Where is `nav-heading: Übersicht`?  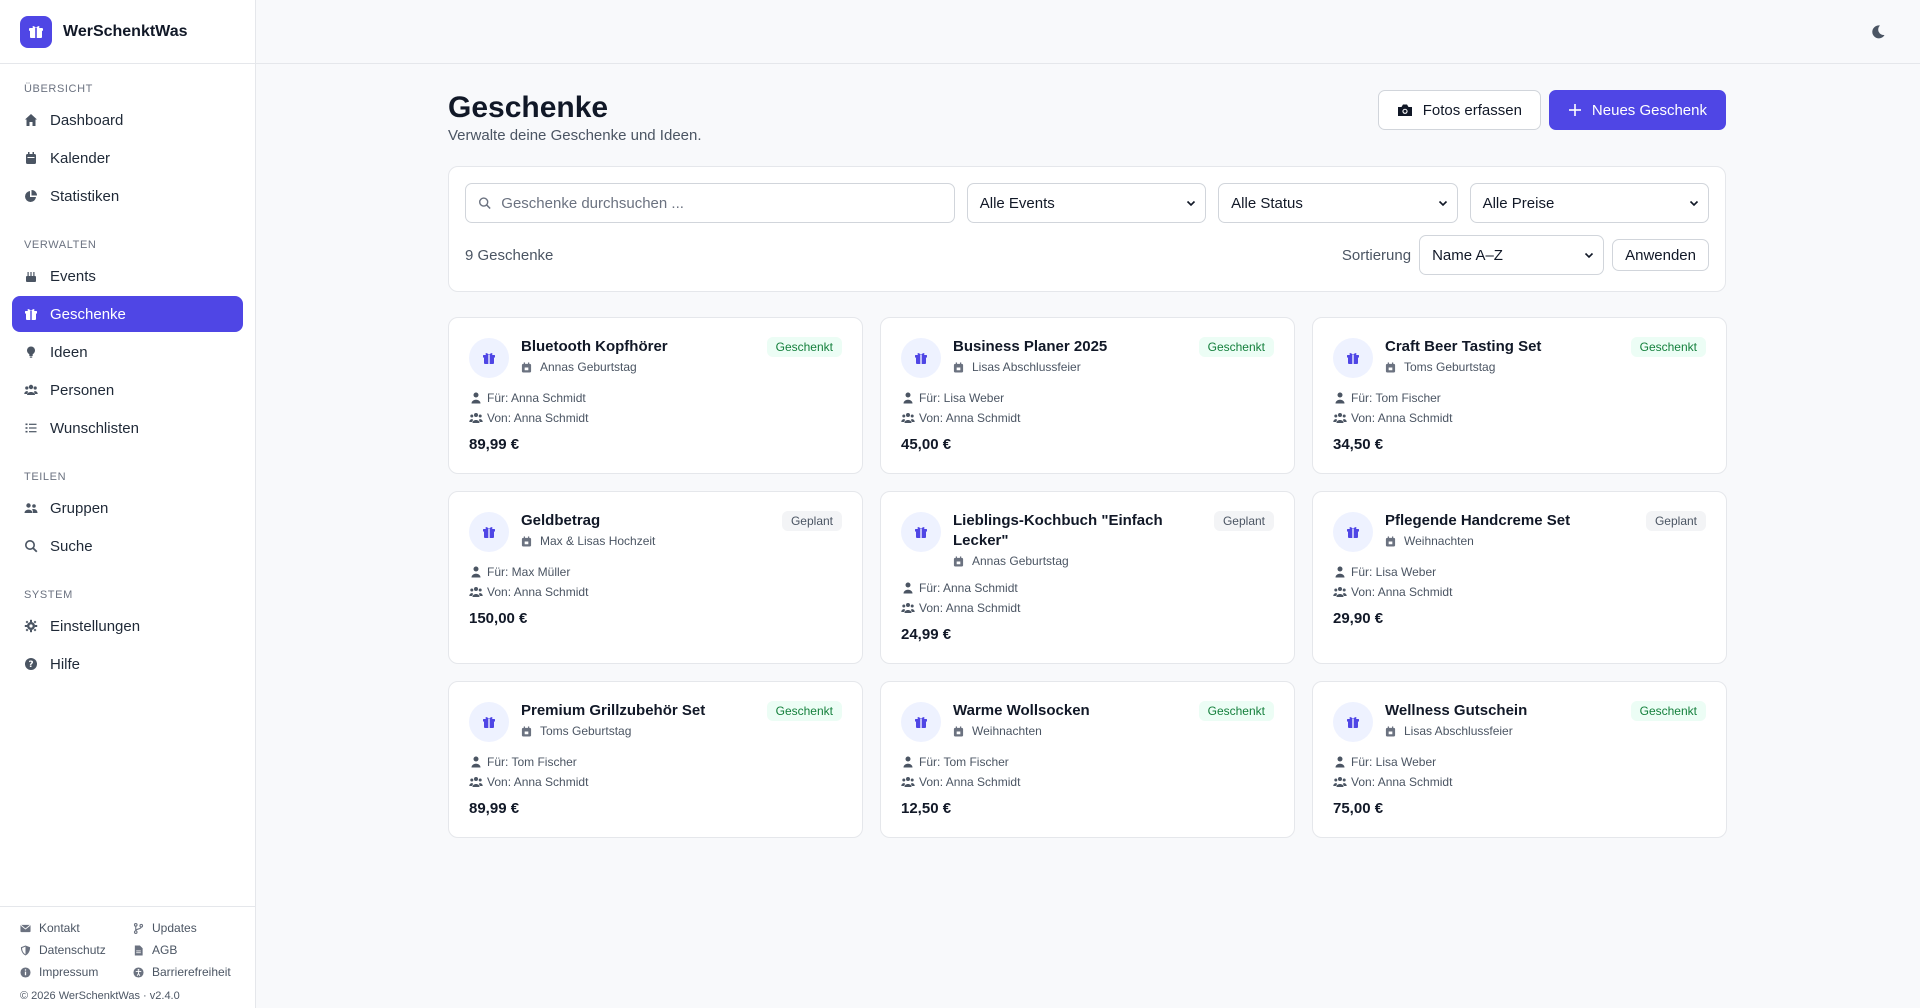 nav-heading: Übersicht is located at coordinates (58, 89).